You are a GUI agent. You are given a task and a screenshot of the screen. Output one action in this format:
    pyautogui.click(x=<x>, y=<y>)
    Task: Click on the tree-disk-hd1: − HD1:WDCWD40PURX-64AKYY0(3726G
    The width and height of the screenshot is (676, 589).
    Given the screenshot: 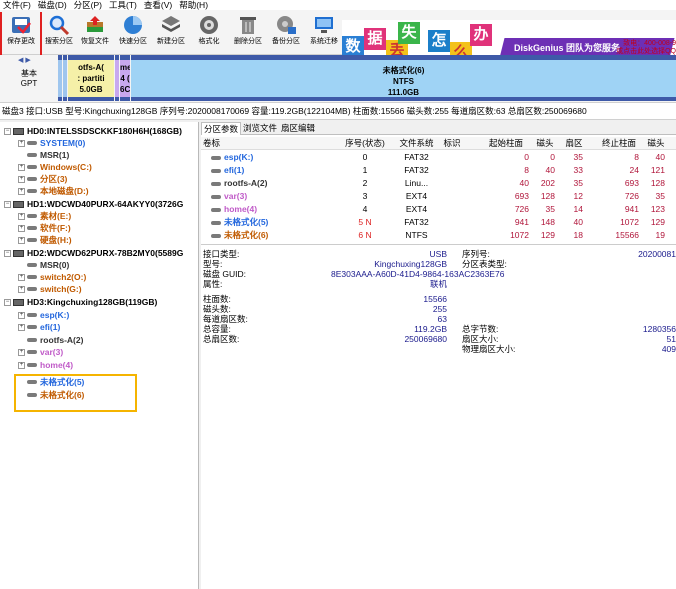 What is the action you would take?
    pyautogui.click(x=93, y=204)
    